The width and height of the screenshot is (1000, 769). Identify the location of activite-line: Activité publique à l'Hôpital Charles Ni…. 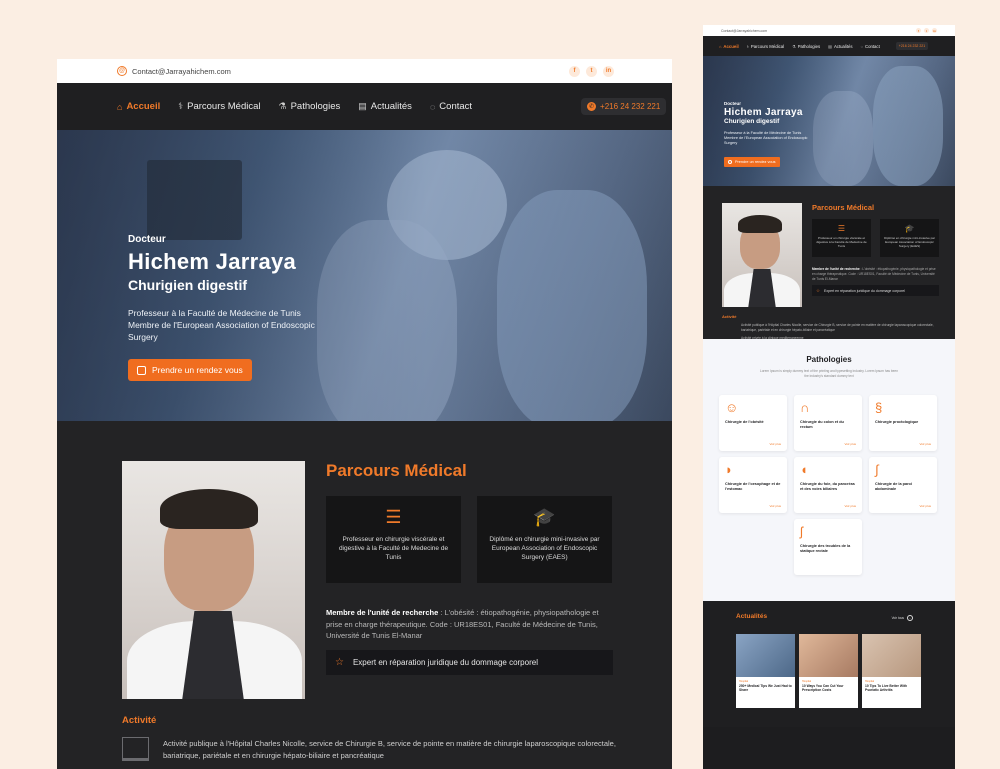
(837, 327).